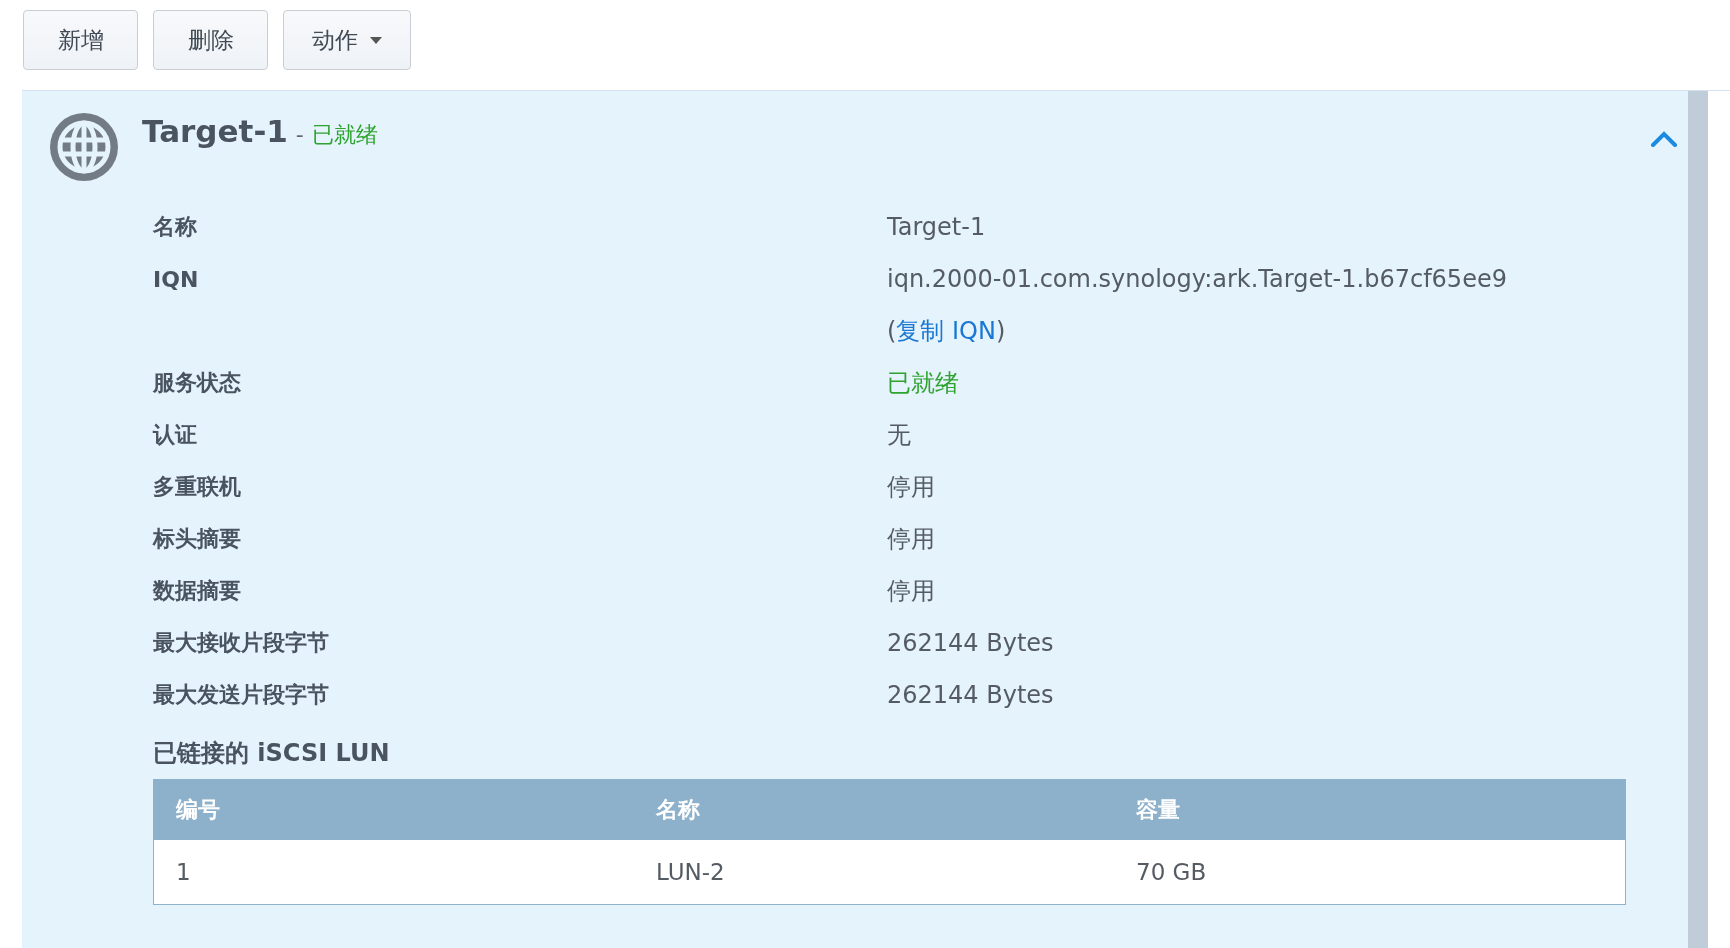 This screenshot has height=948, width=1730. I want to click on column-header: 容量, so click(1158, 810).